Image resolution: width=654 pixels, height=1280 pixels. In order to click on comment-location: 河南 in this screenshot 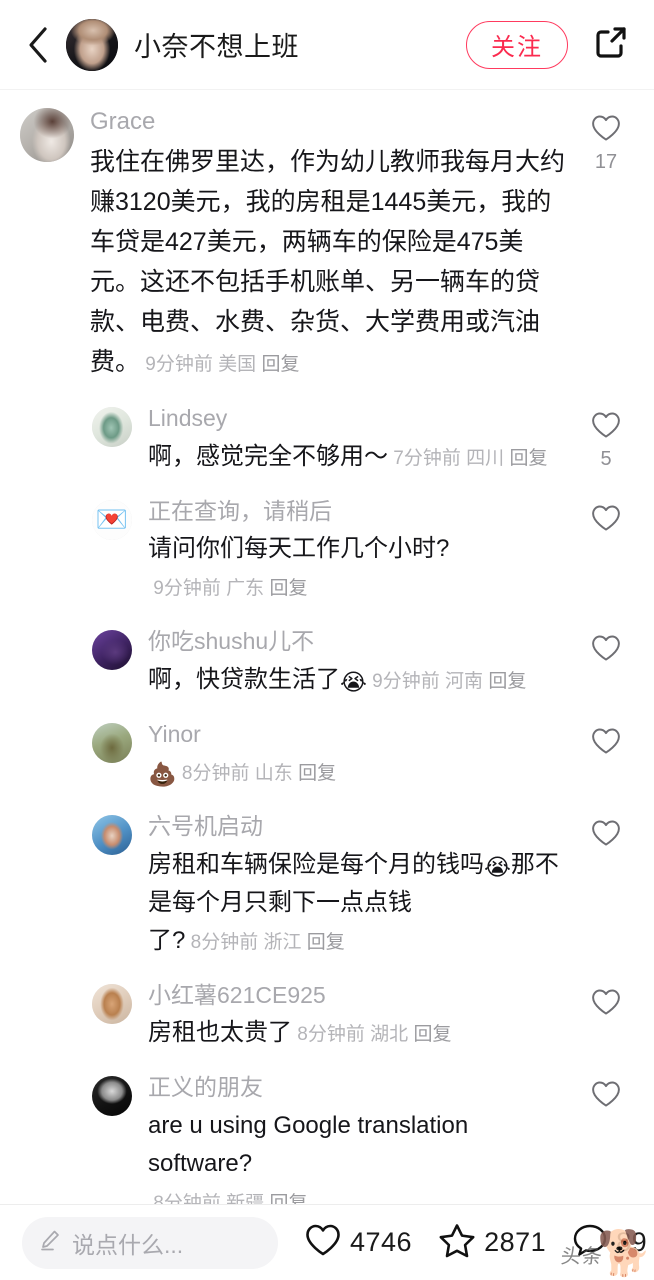, I will do `click(464, 681)`.